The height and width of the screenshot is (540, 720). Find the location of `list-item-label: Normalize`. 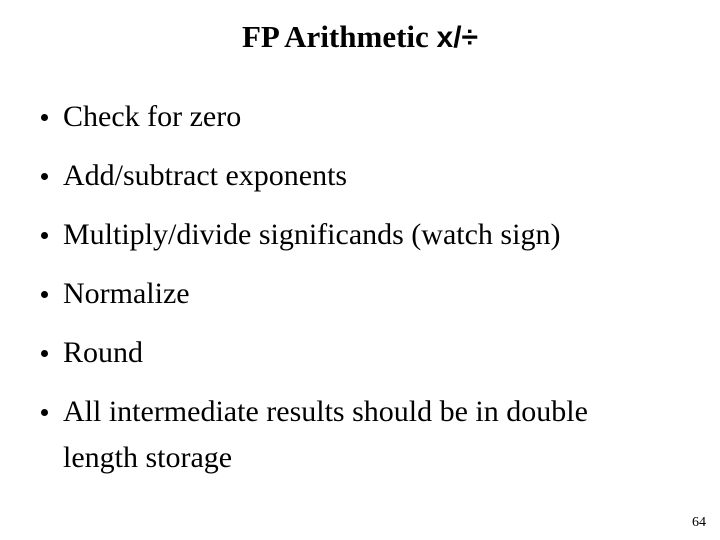

list-item-label: Normalize is located at coordinates (126, 293).